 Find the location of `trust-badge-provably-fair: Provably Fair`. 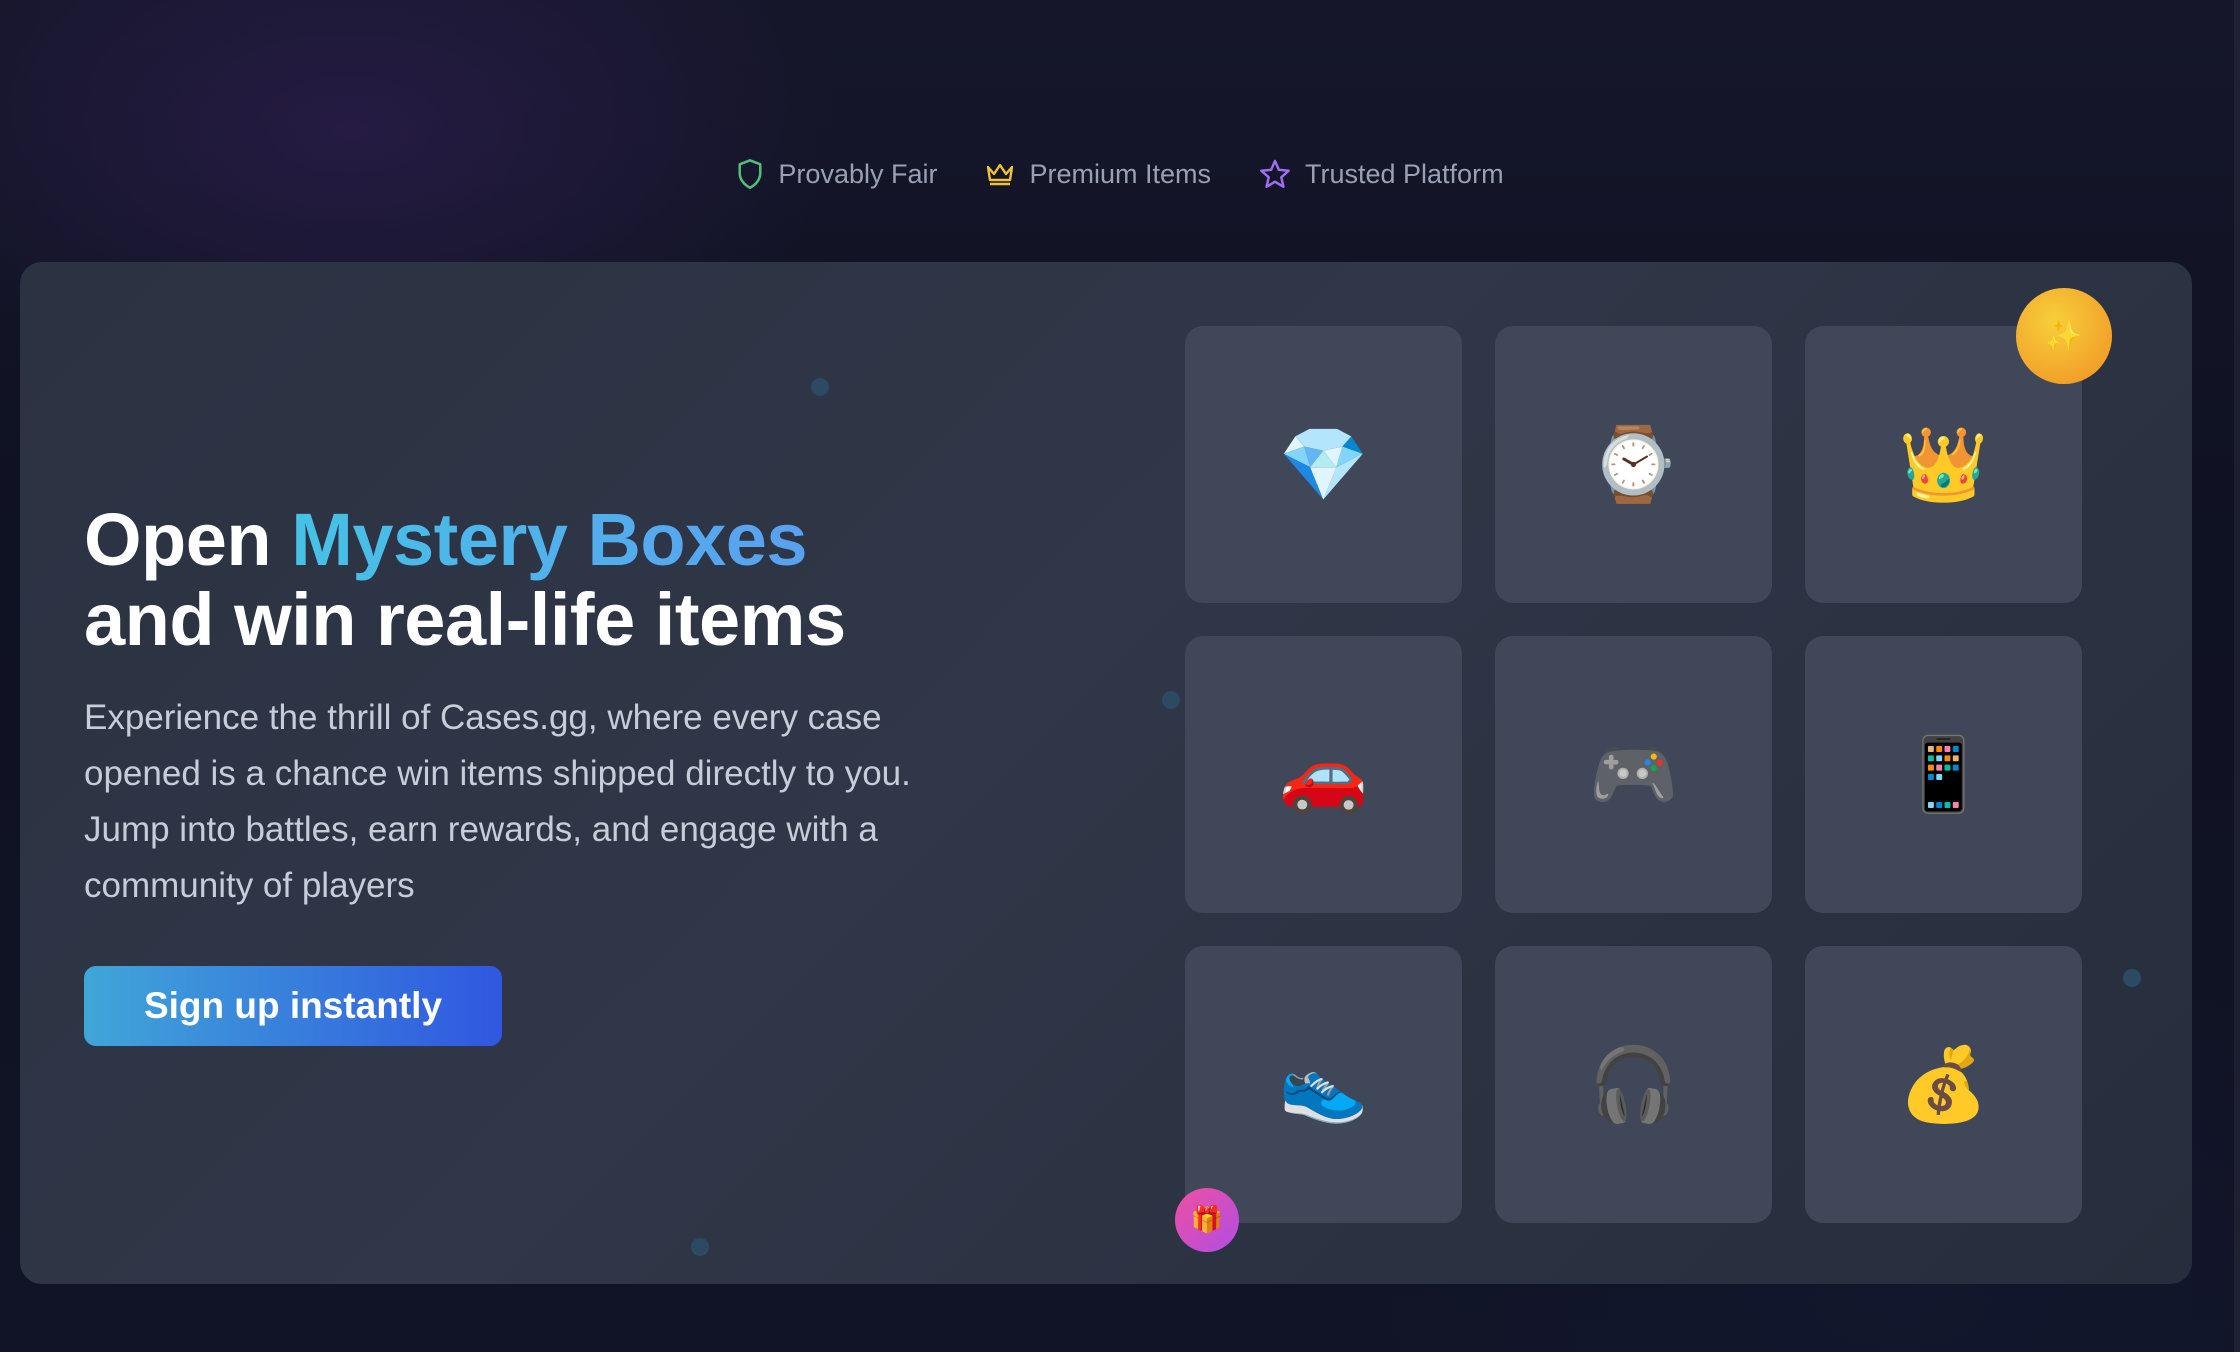

trust-badge-provably-fair: Provably Fair is located at coordinates (836, 174).